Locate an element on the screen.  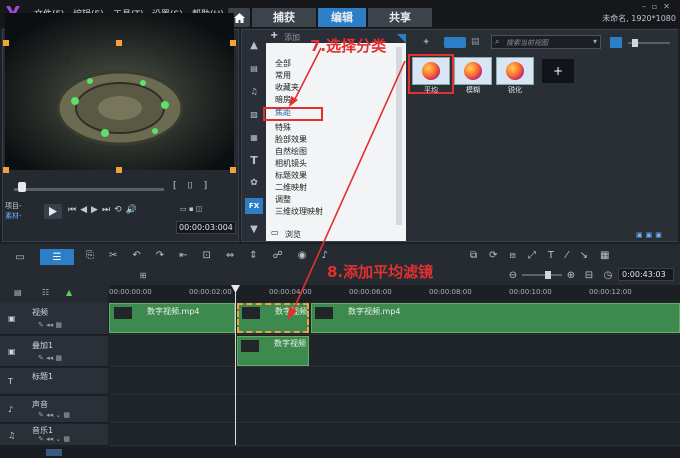
title-track-icon: T is located at coordinates (10, 381).